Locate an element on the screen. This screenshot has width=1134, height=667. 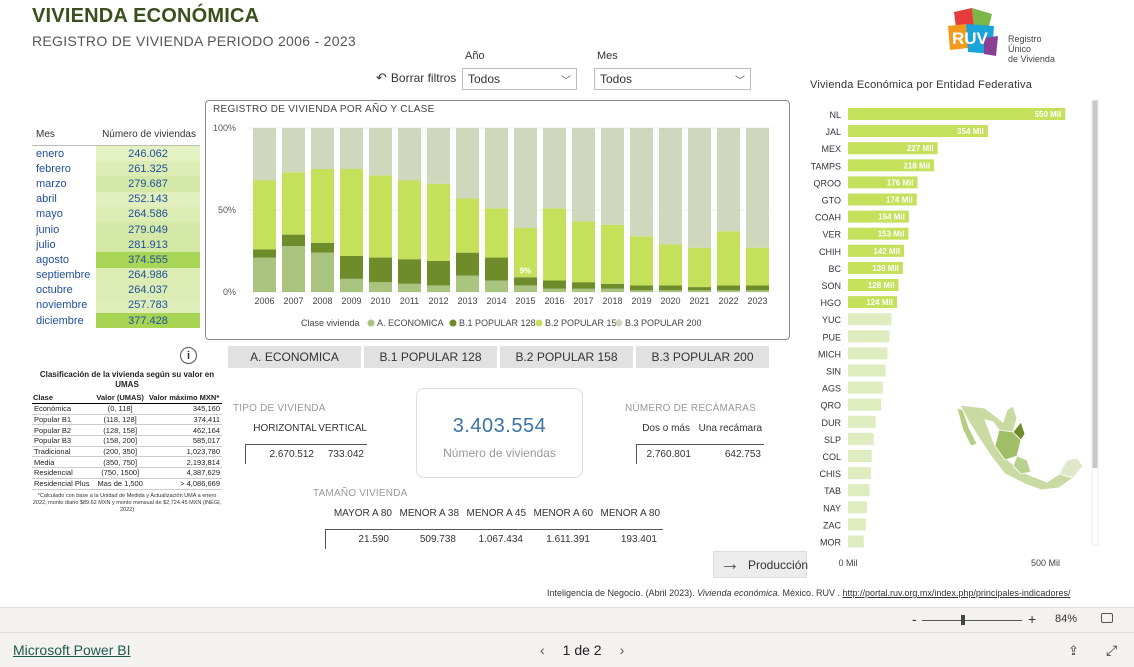
class-button: B.3 POPULAR 200 is located at coordinates (702, 357).